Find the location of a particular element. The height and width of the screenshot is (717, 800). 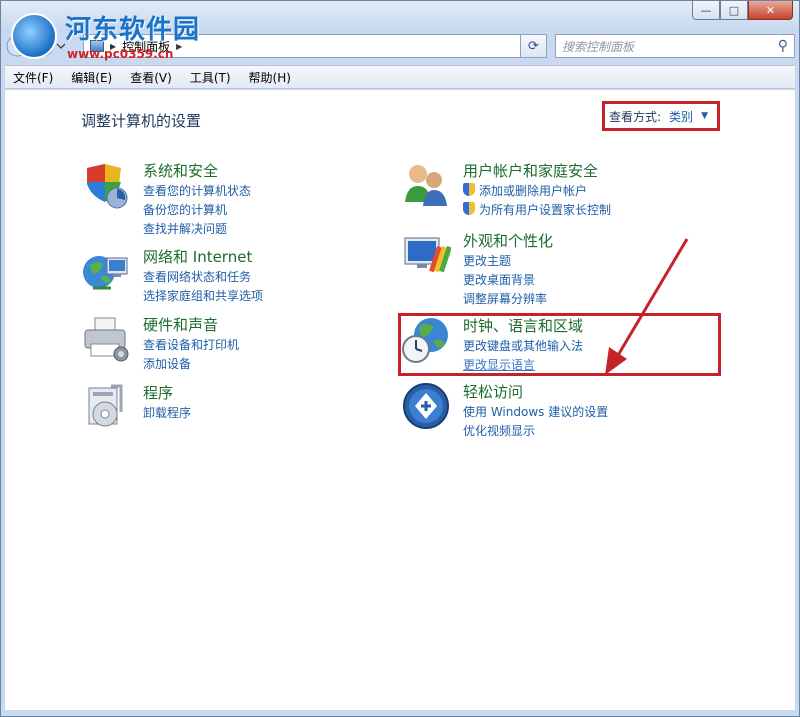

link-desktop-background: 更改桌面背景 is located at coordinates (499, 279).